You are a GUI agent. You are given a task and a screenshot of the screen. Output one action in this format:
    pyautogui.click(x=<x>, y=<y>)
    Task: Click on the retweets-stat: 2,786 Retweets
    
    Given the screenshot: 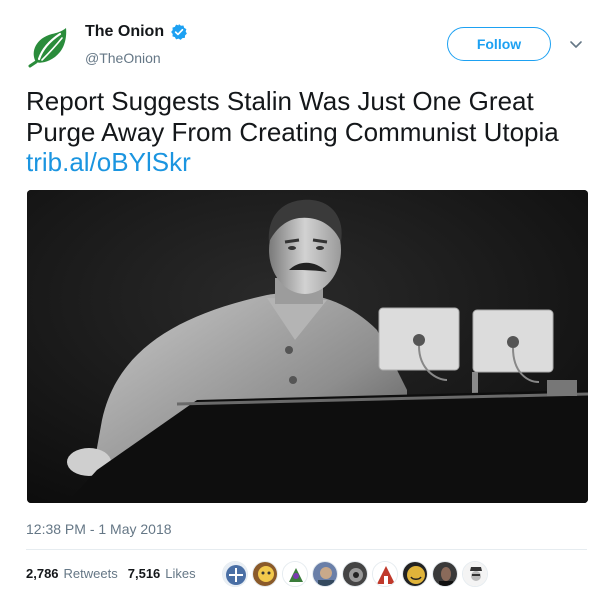 What is the action you would take?
    pyautogui.click(x=72, y=573)
    